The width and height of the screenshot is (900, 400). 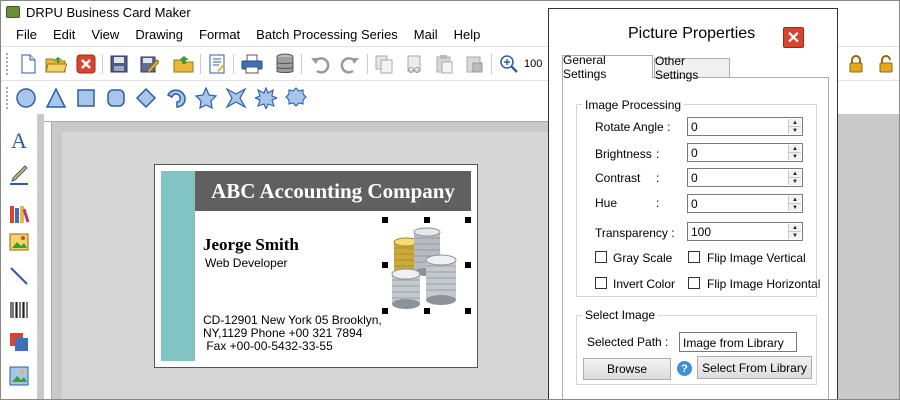 I want to click on paste-icon, so click(x=444, y=64).